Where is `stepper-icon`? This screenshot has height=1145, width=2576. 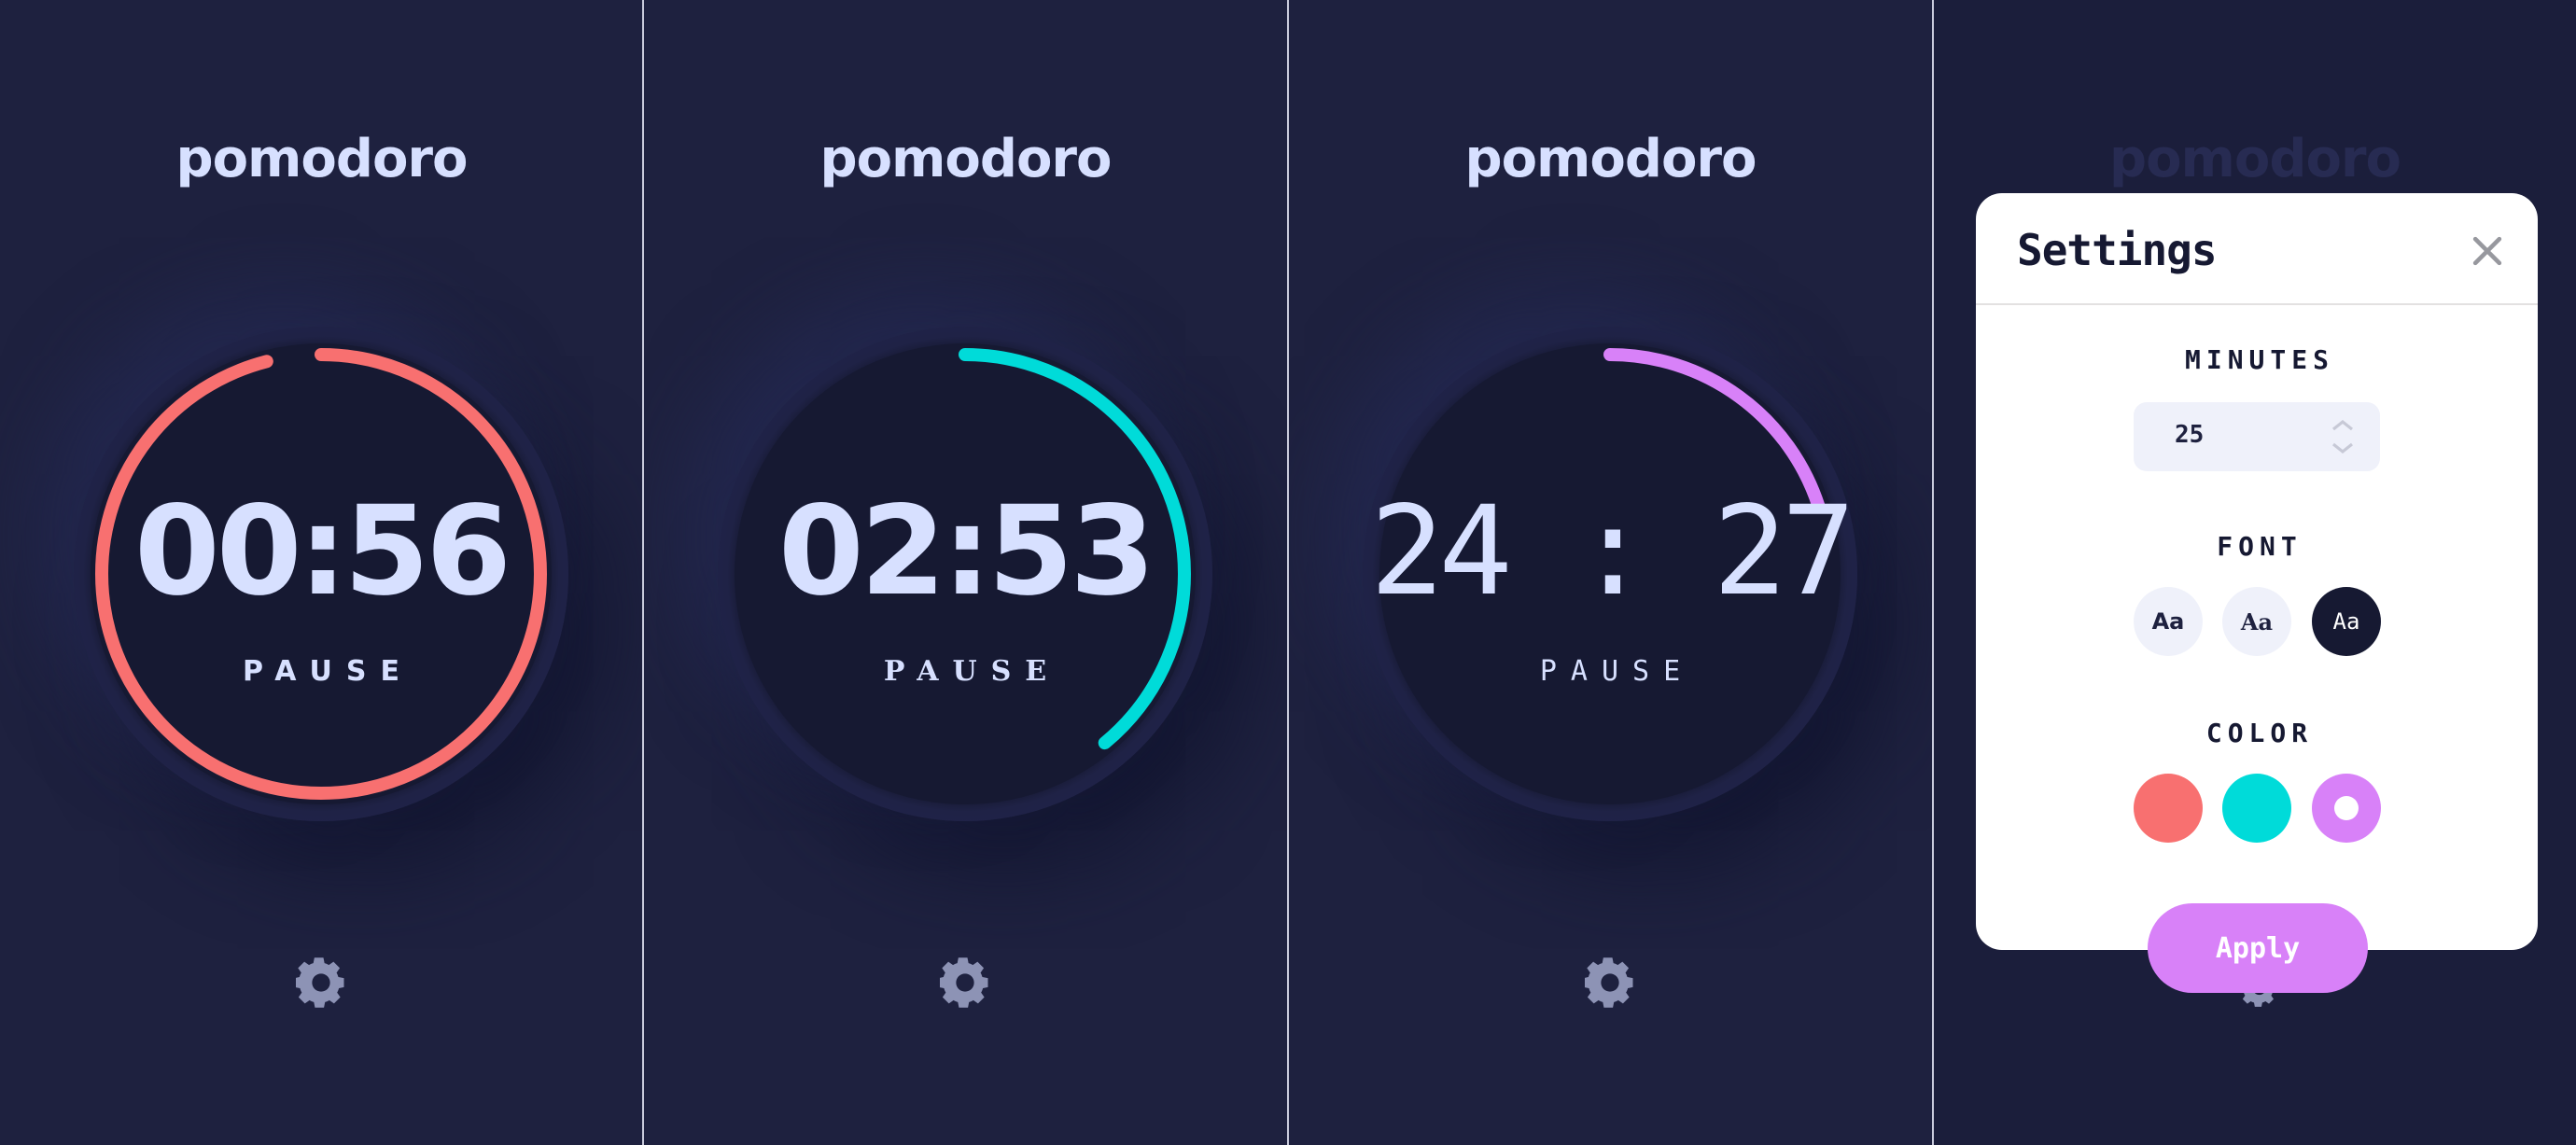
stepper-icon is located at coordinates (2343, 437).